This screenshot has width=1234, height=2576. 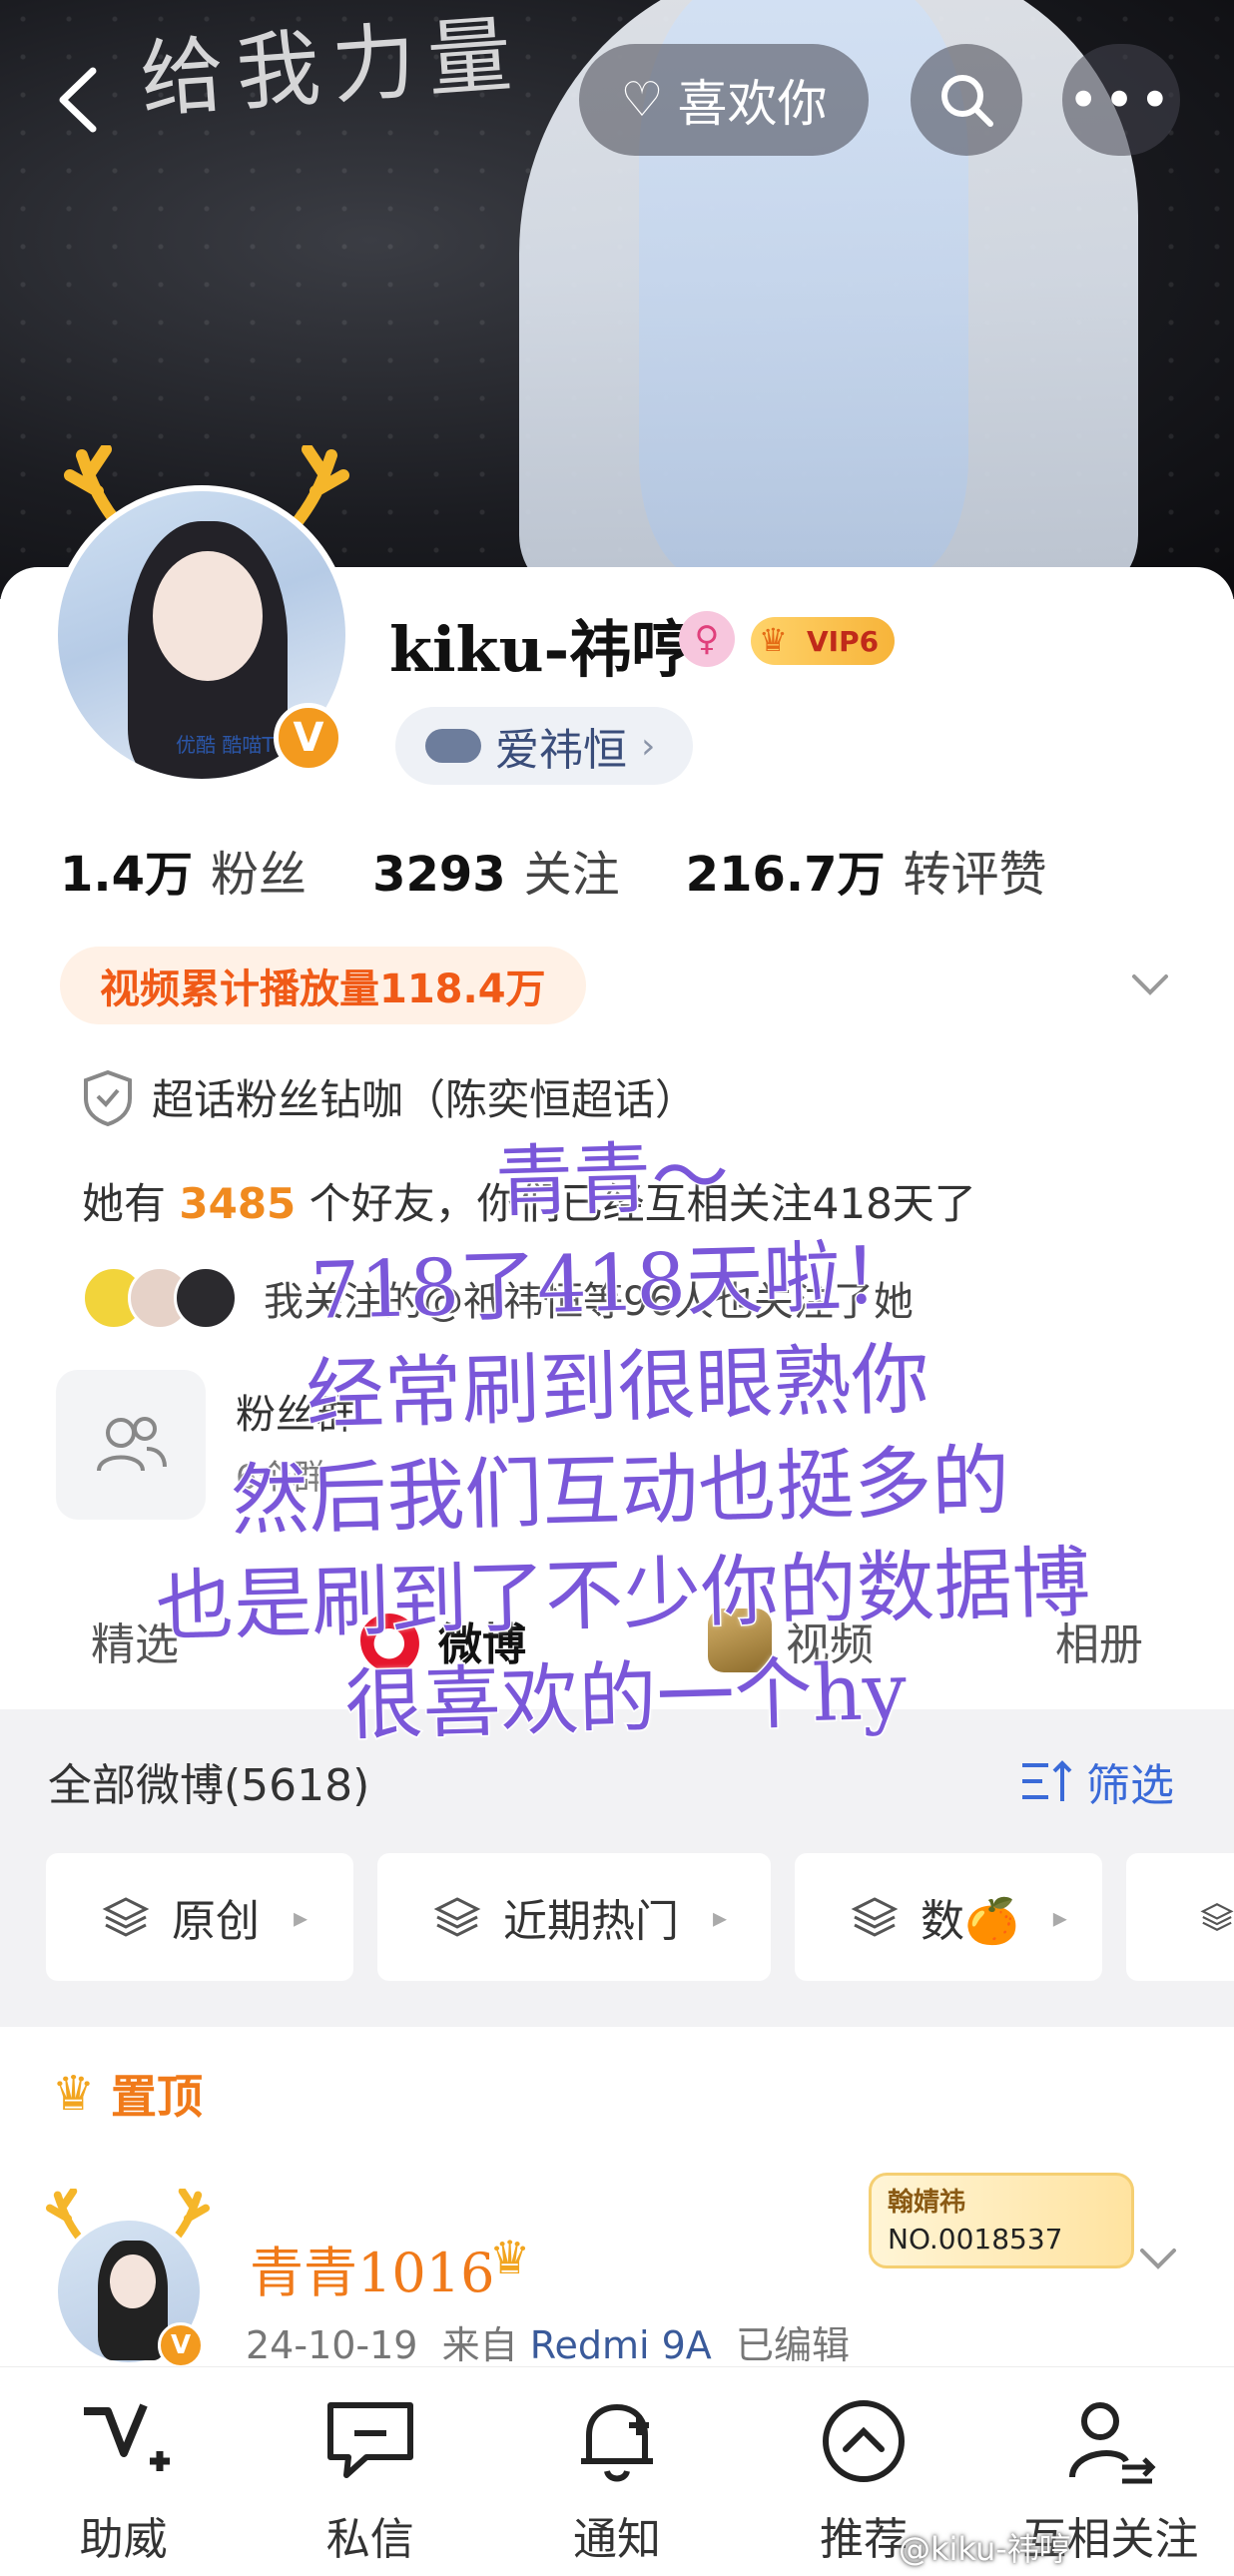 What do you see at coordinates (199, 1917) in the screenshot?
I see `chip-original: 原创 ▸` at bounding box center [199, 1917].